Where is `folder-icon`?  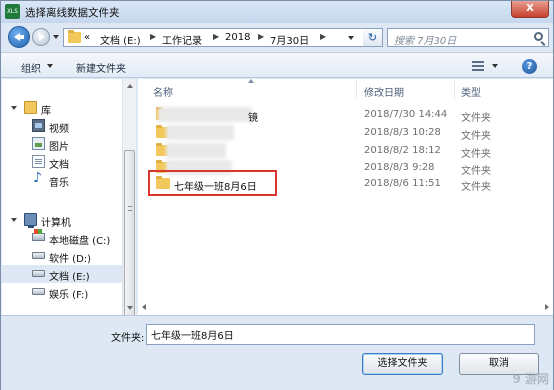
folder-icon is located at coordinates (74, 36).